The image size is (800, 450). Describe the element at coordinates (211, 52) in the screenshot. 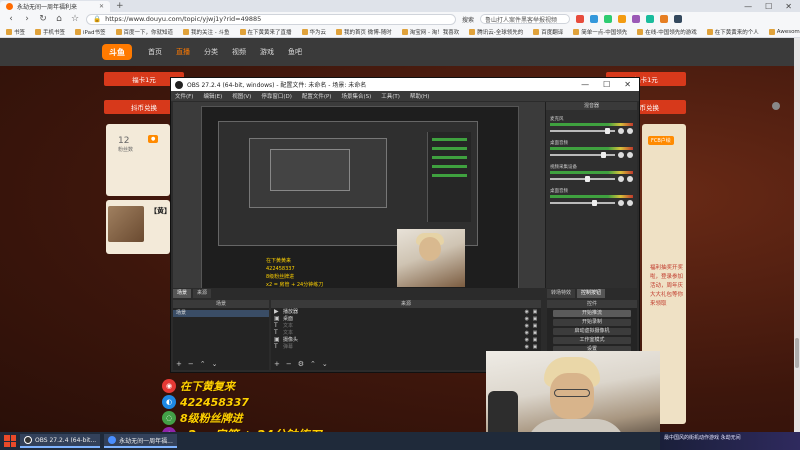

I see `nav-category: 分类` at that location.